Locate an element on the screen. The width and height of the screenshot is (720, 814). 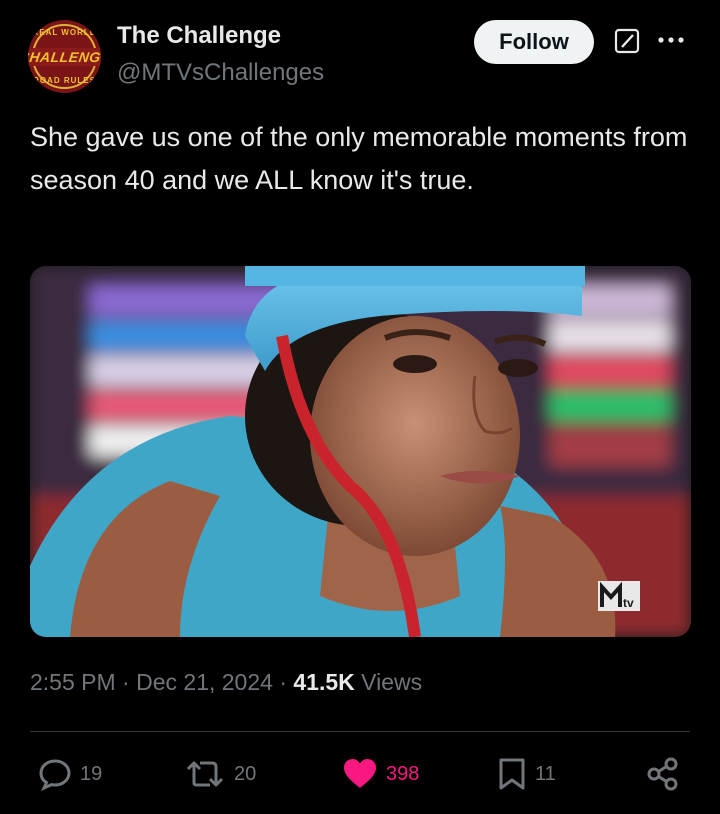
repost-button: 20 is located at coordinates (221, 774).